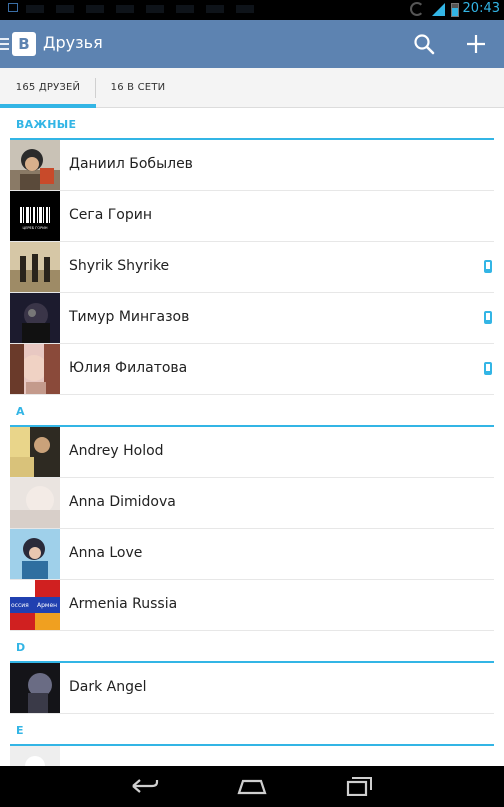  Describe the element at coordinates (119, 266) in the screenshot. I see `friend-name: Shyrik Shyrike` at that location.